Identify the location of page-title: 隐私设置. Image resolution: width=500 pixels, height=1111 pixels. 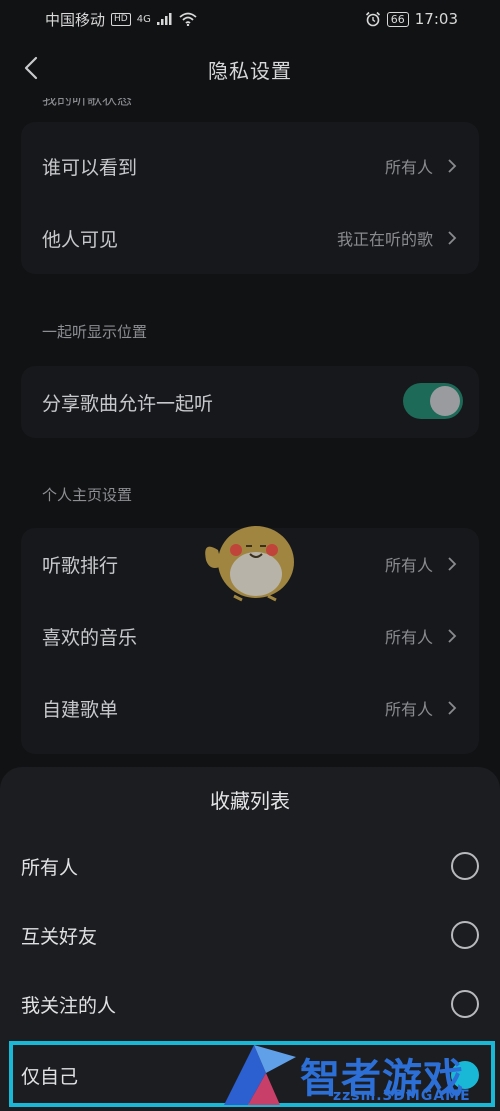
(250, 70).